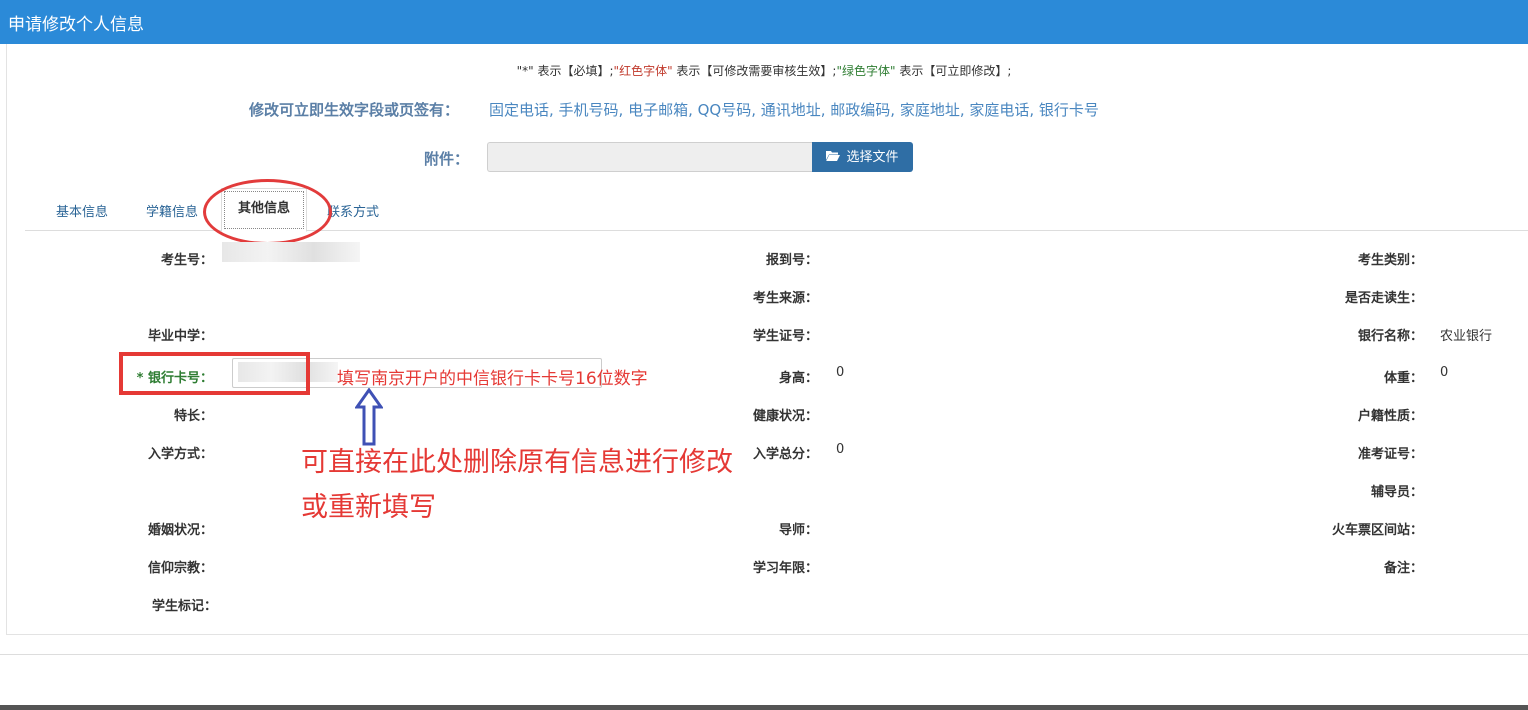  Describe the element at coordinates (764, 707) in the screenshot. I see `bottom-bar` at that location.